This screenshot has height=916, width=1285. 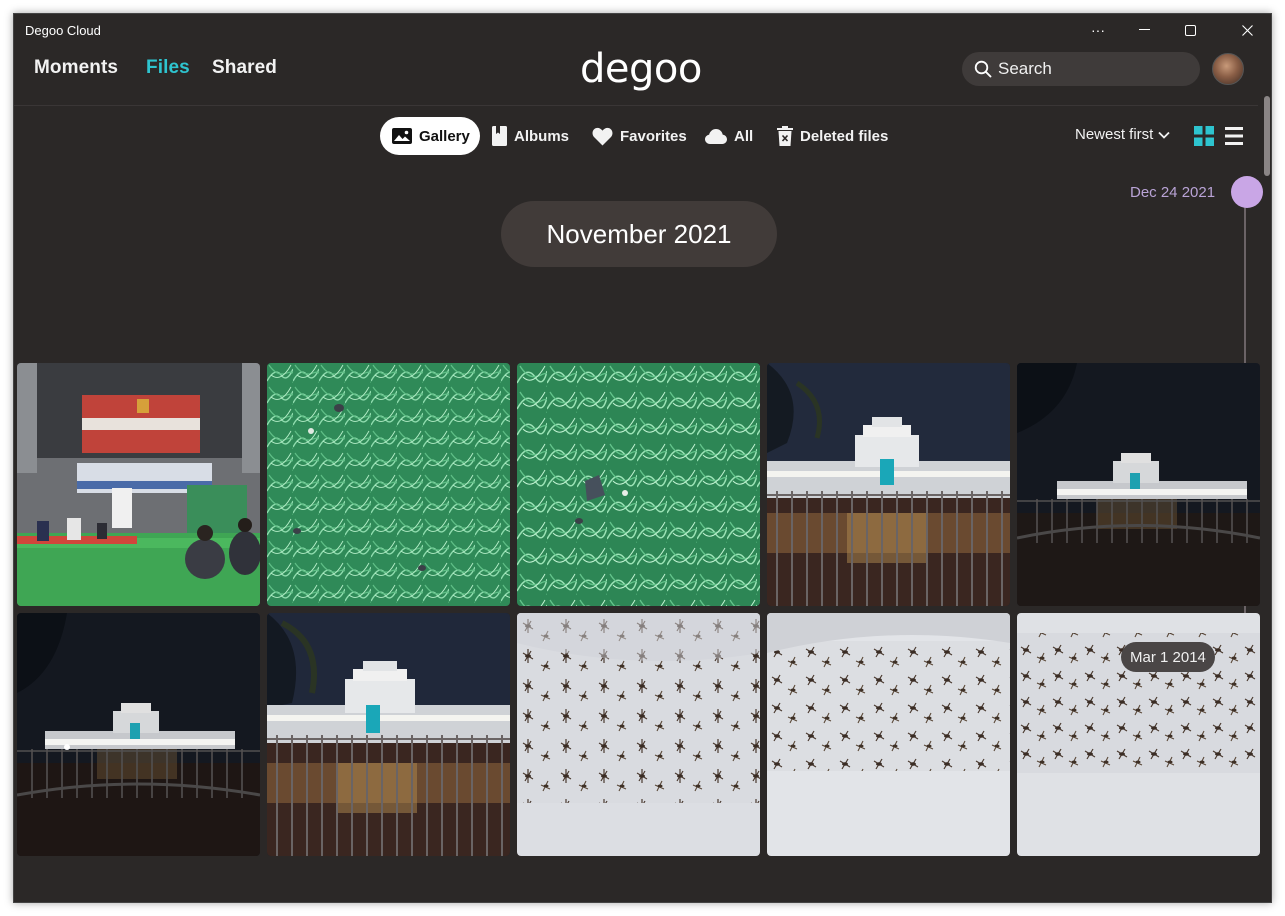 I want to click on list-view-icon, so click(x=1234, y=136).